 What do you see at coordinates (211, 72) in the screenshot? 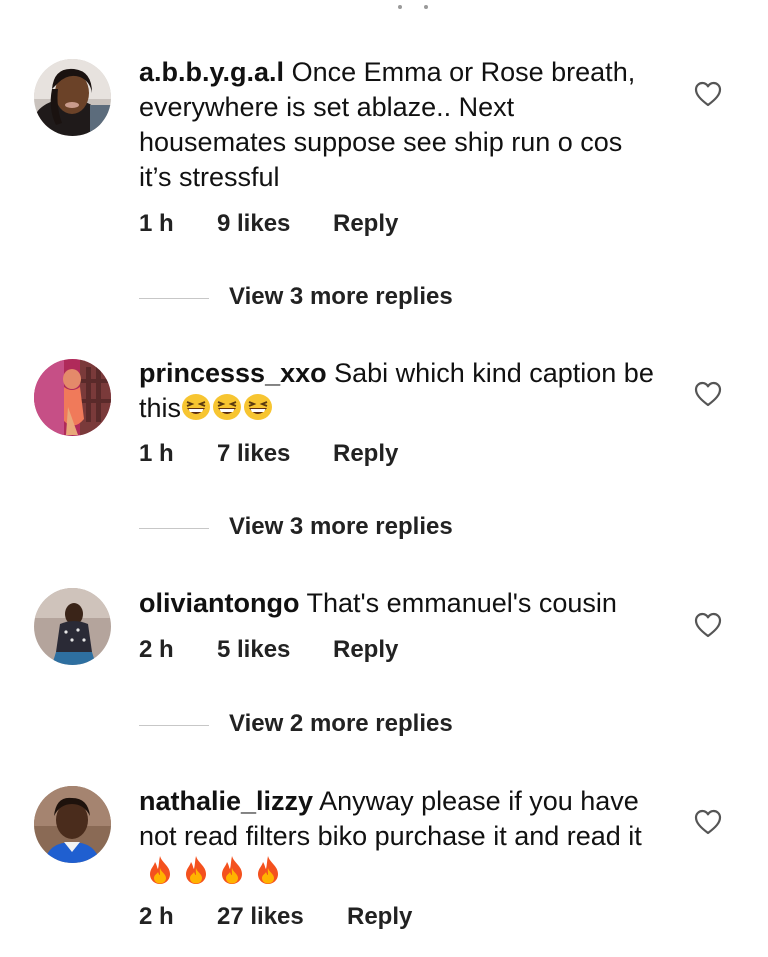
I see `comment-username: a.b.b.y.g.a.l` at bounding box center [211, 72].